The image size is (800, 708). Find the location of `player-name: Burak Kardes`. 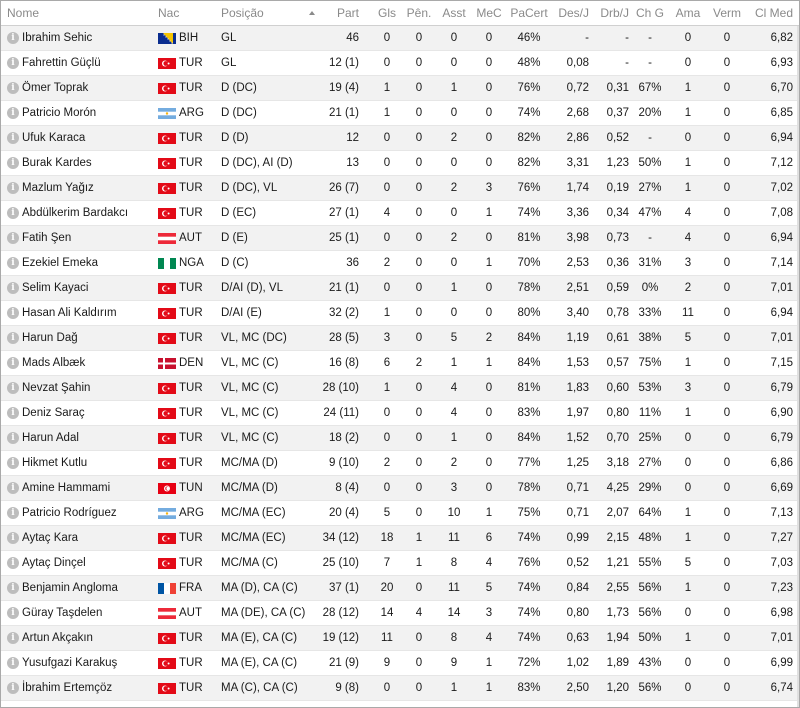

player-name: Burak Kardes is located at coordinates (88, 163).